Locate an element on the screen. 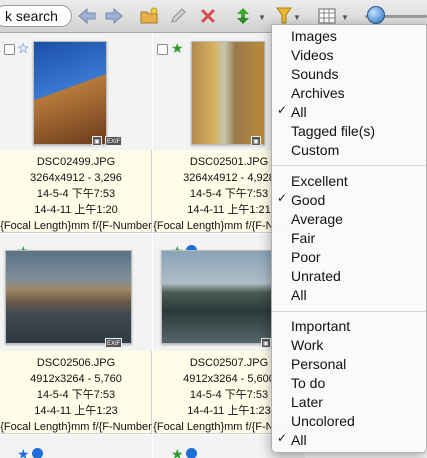 The image size is (427, 458). menu-item-videos: Videos is located at coordinates (349, 55).